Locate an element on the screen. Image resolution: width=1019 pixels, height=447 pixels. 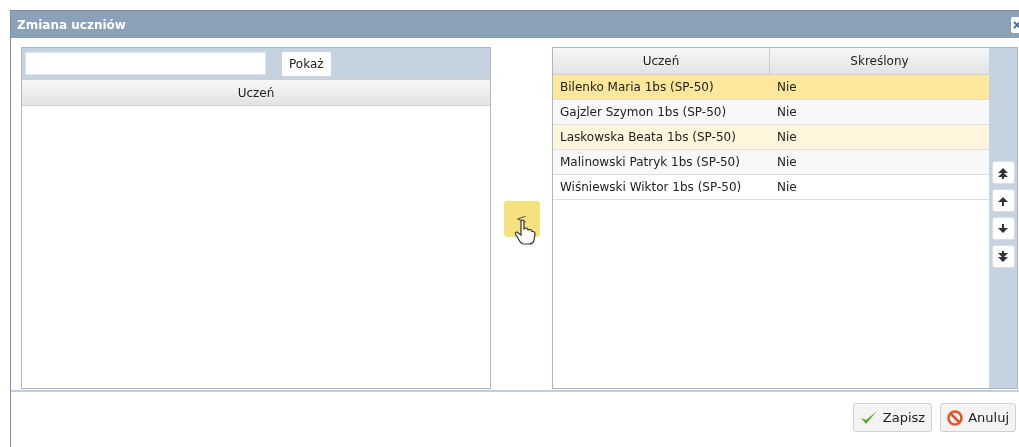
table-cell-text: Wiśniewski Wiktor 1bs (SP-50) is located at coordinates (651, 187).